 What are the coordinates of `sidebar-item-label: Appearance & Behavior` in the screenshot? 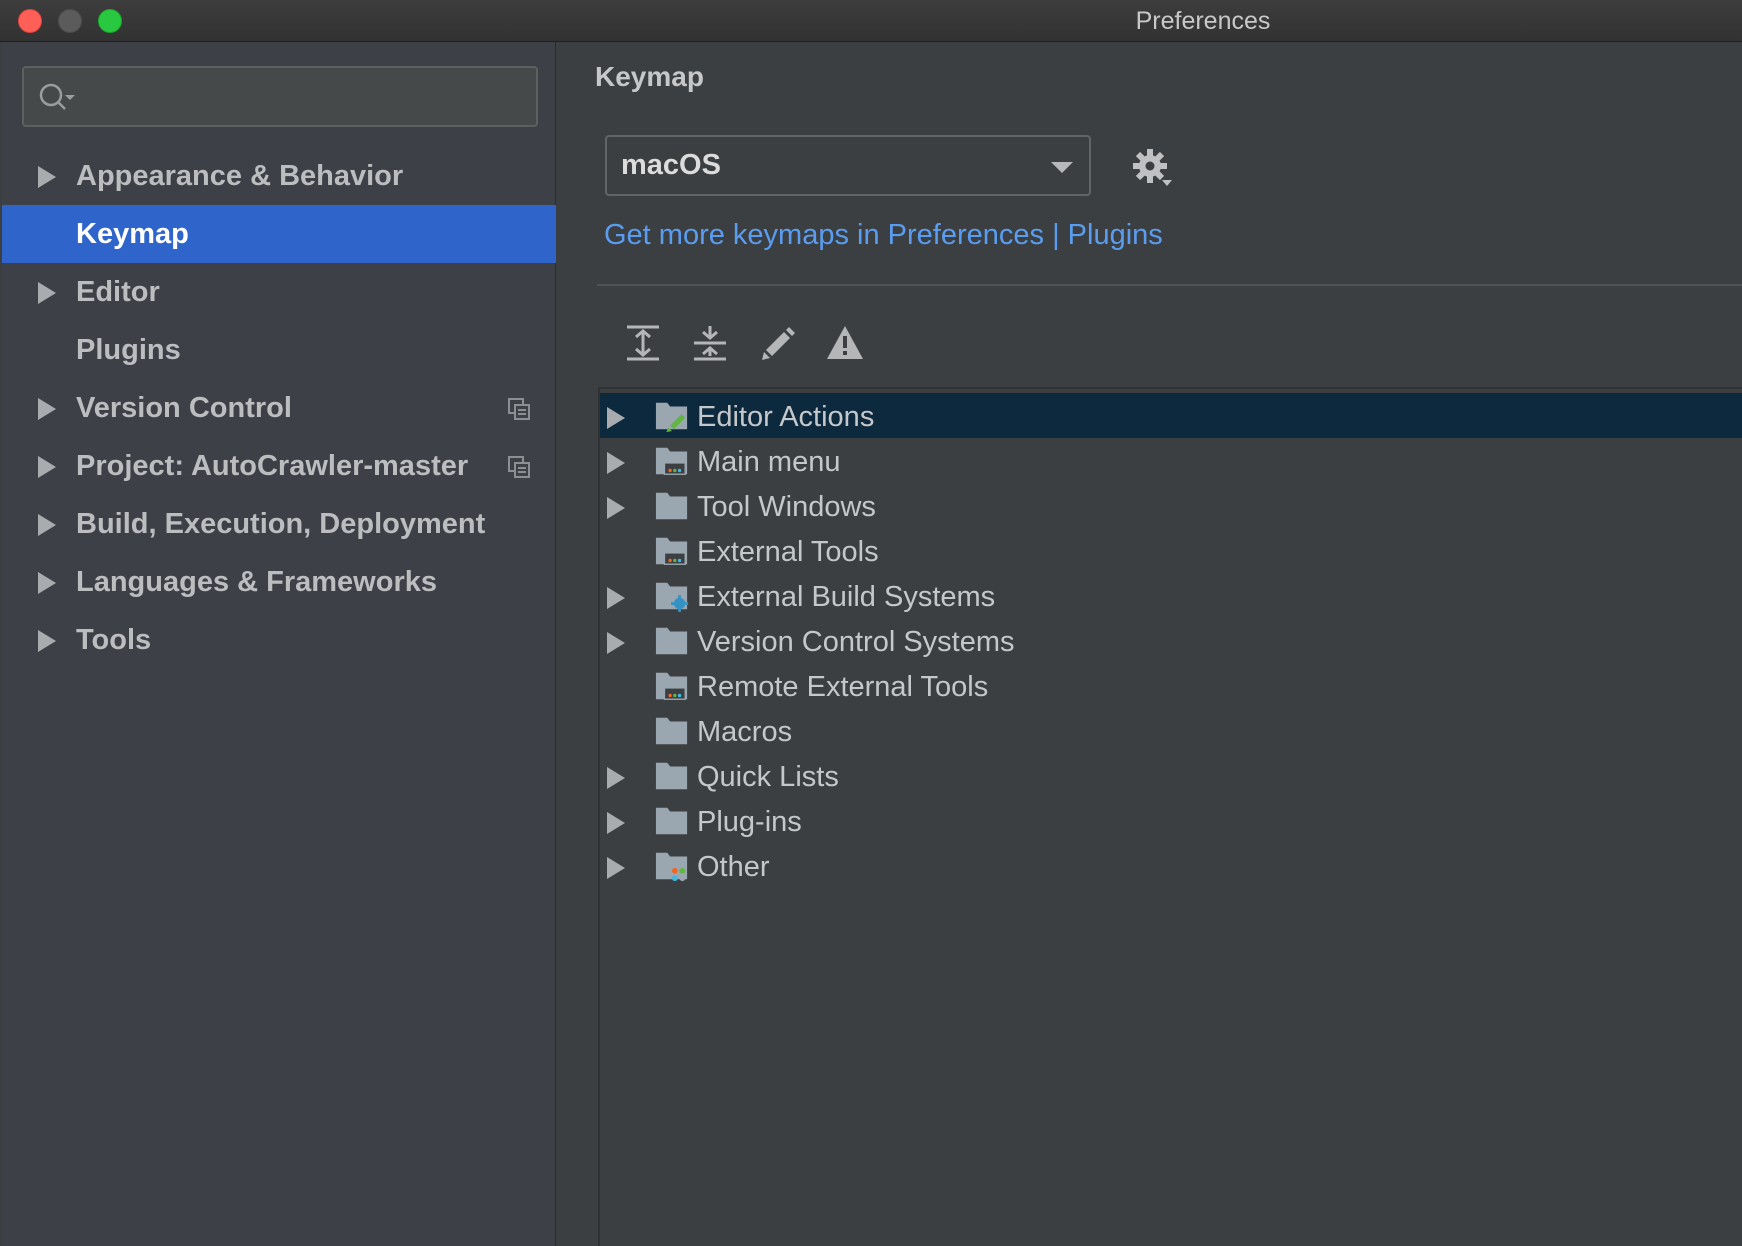 It's located at (240, 176).